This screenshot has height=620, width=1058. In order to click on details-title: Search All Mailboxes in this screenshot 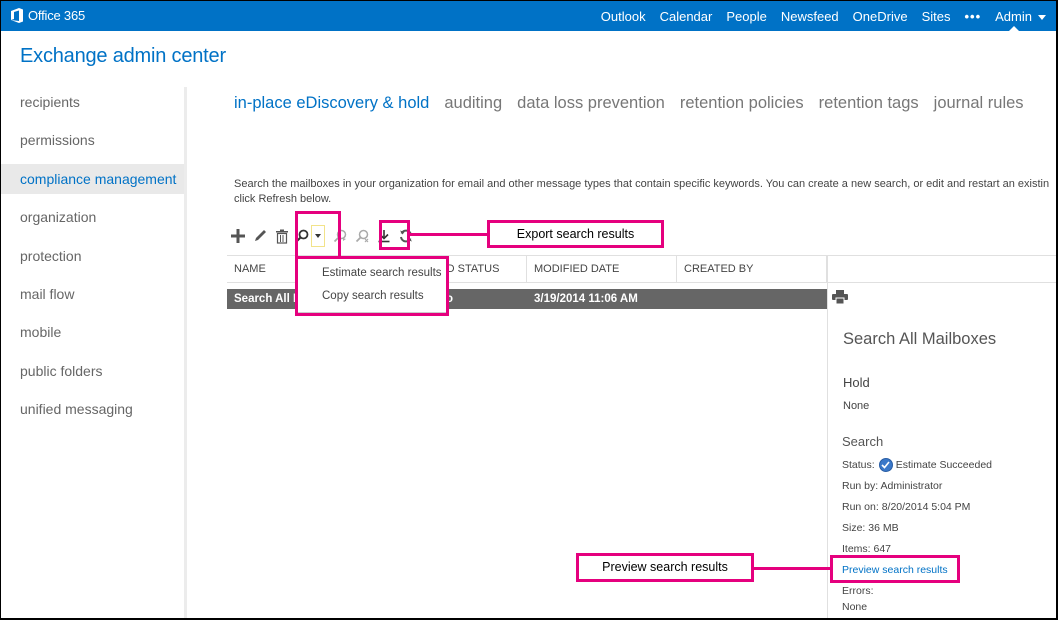, I will do `click(920, 339)`.